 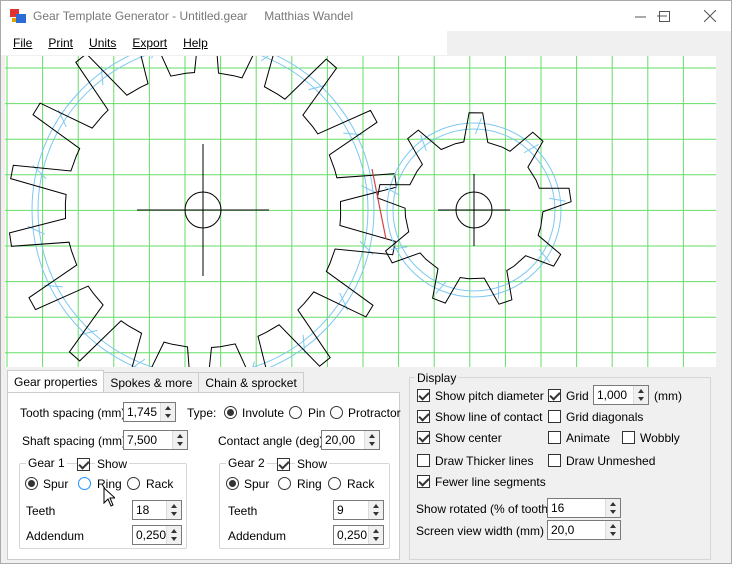 What do you see at coordinates (55, 536) in the screenshot?
I see `gear1-addendum-label: Addendum` at bounding box center [55, 536].